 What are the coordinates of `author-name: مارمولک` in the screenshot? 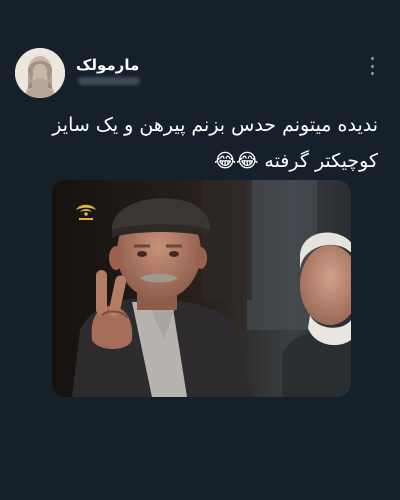 It's located at (107, 65).